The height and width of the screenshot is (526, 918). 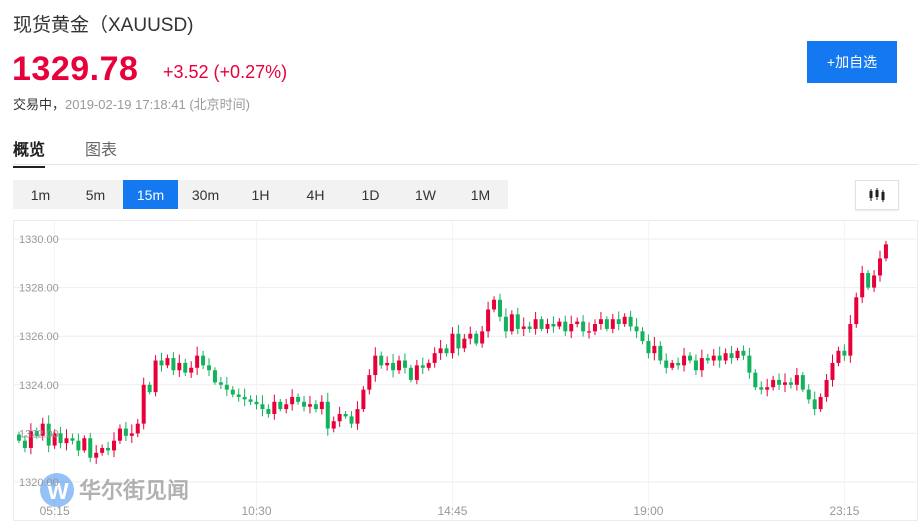 I want to click on trading-status: 交易中，2019-02-19 17:18:41 (北京时间), so click(x=131, y=103).